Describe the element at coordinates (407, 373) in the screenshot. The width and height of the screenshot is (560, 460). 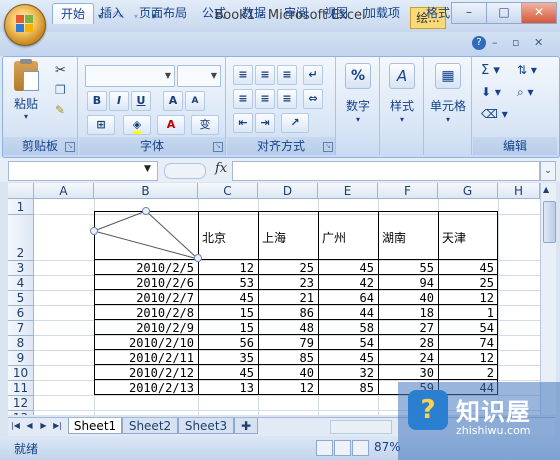
I see `value-cell: 30` at that location.